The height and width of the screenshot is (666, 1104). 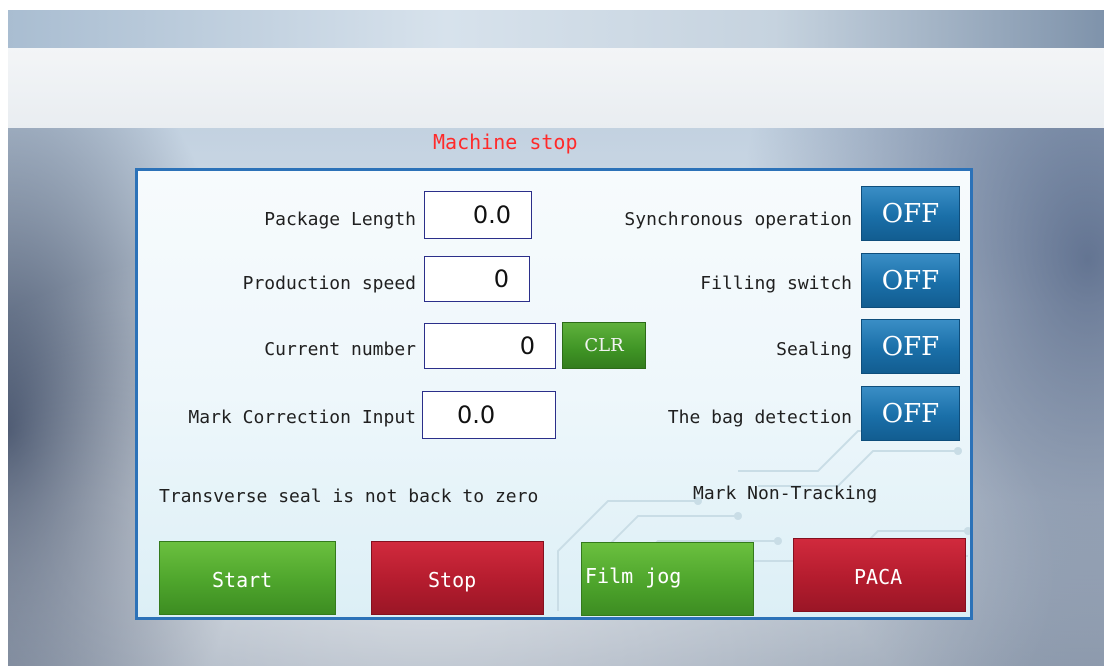 I want to click on synchronous-operation-toggle: OFF, so click(x=910, y=213).